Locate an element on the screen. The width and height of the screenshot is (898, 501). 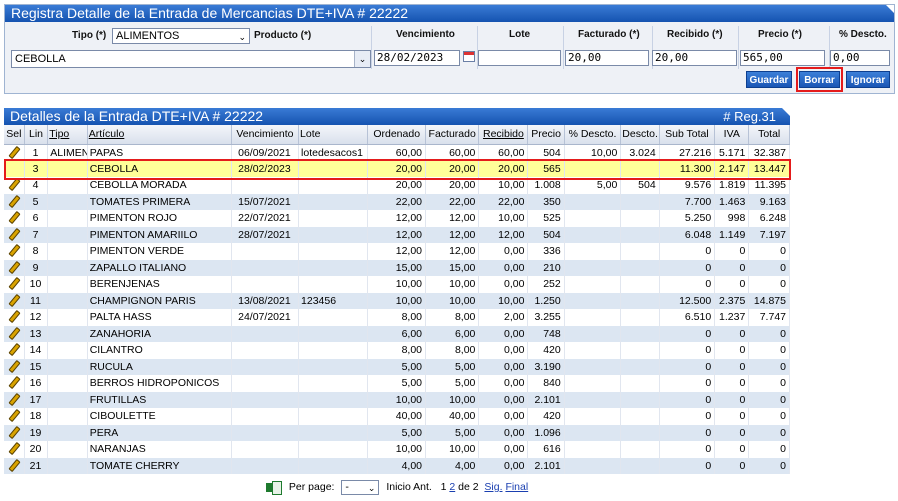
col-articulo: Artículo is located at coordinates (159, 135).